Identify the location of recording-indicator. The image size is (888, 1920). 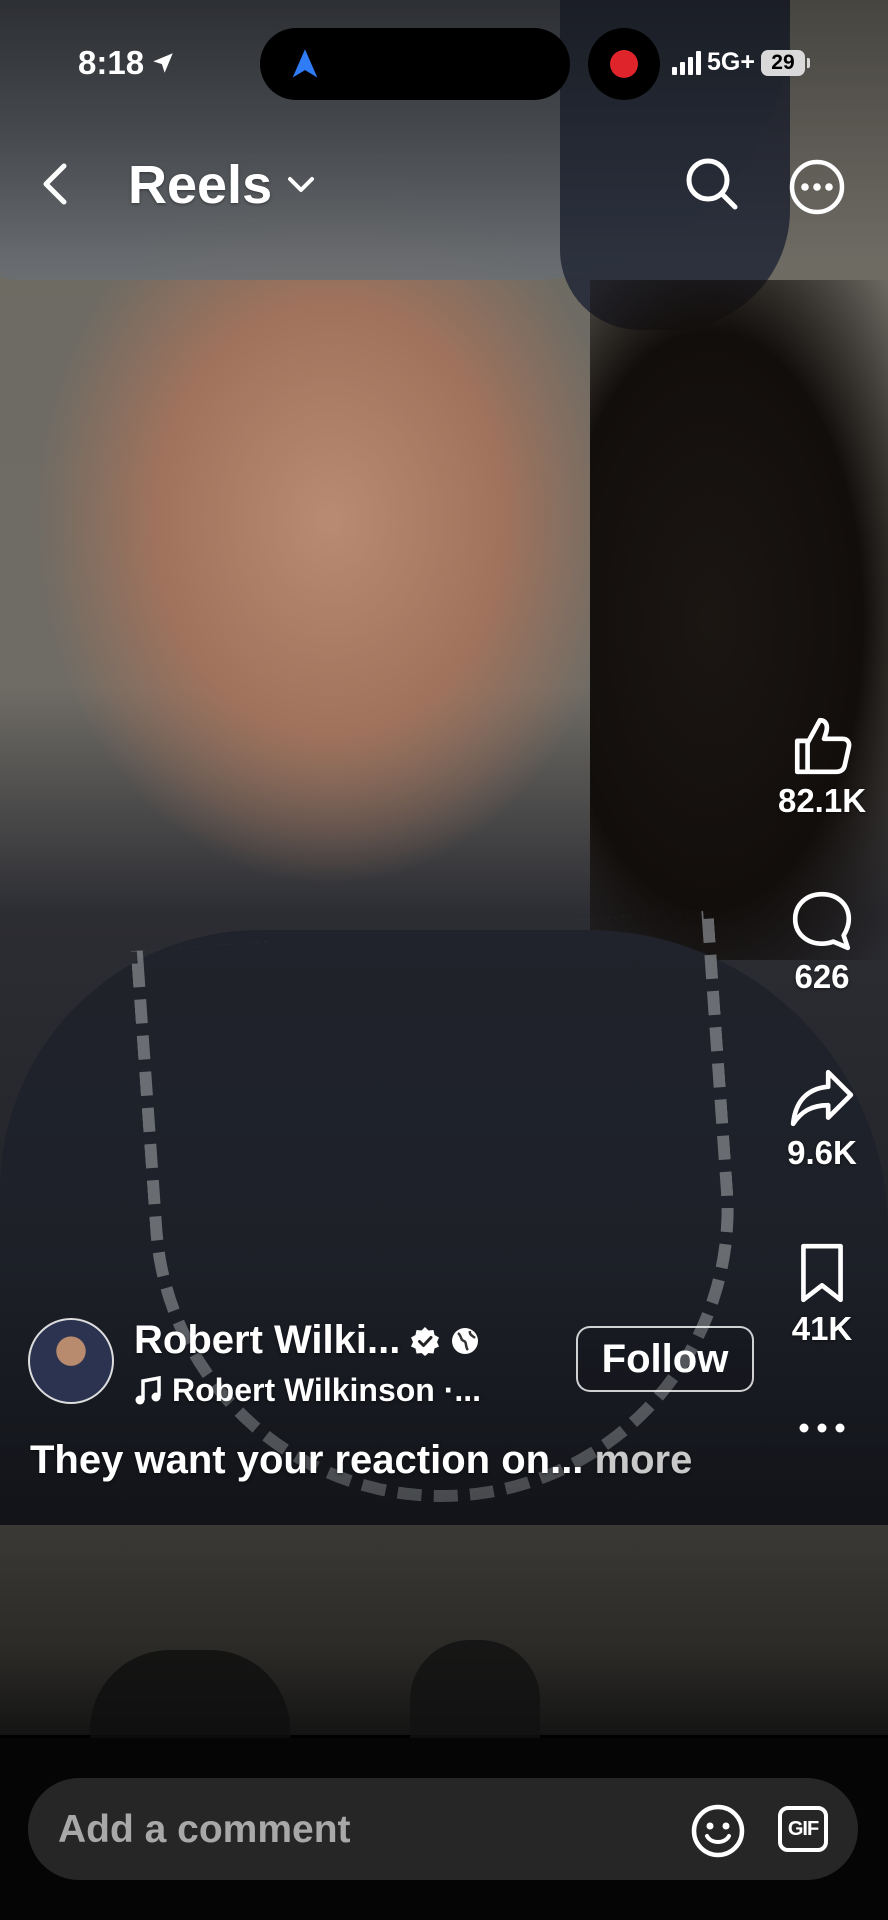
(624, 64).